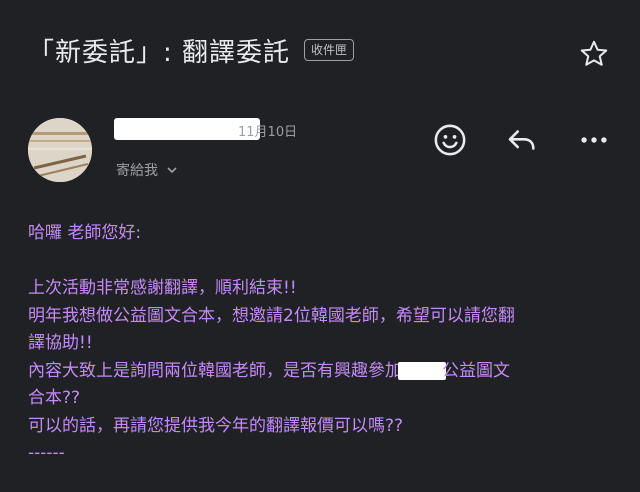 Image resolution: width=640 pixels, height=492 pixels. I want to click on subject-row: 「新委託」: 翻譯委託 收件匣, so click(324, 50).